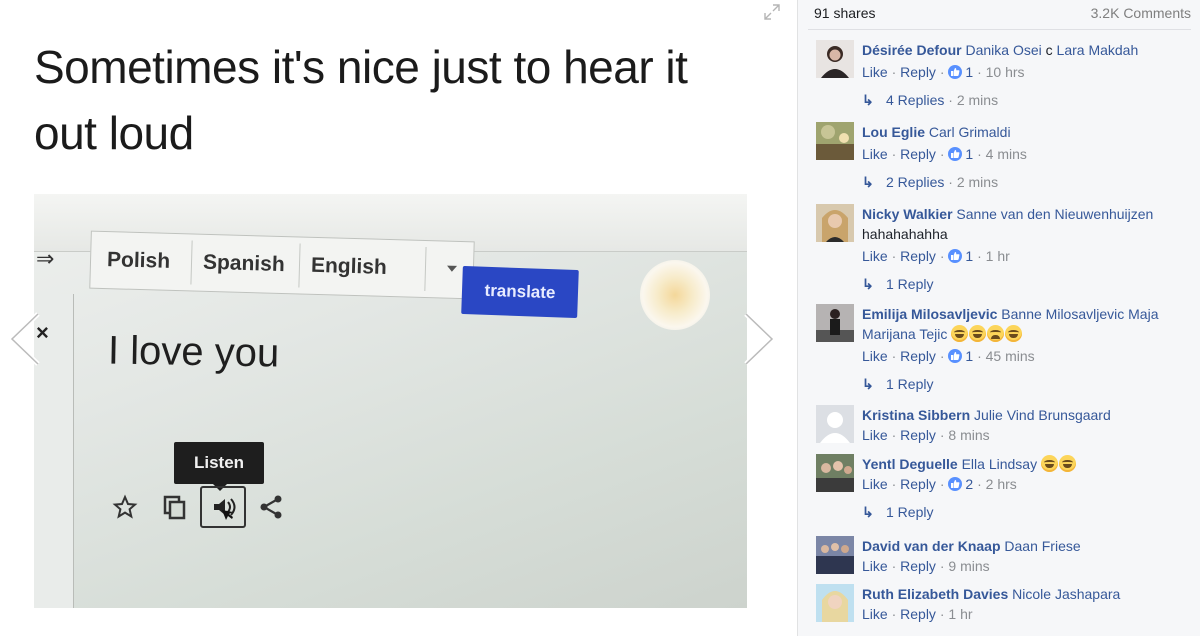 This screenshot has width=1200, height=636. I want to click on comment-actions: Like · Reply · 1 hr, so click(917, 614).